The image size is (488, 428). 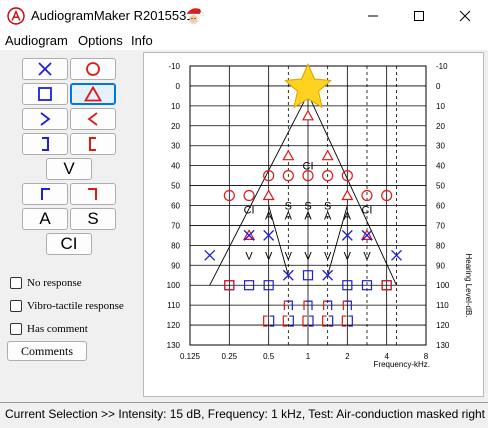 I want to click on y-tick-label-right: 110, so click(x=442, y=305).